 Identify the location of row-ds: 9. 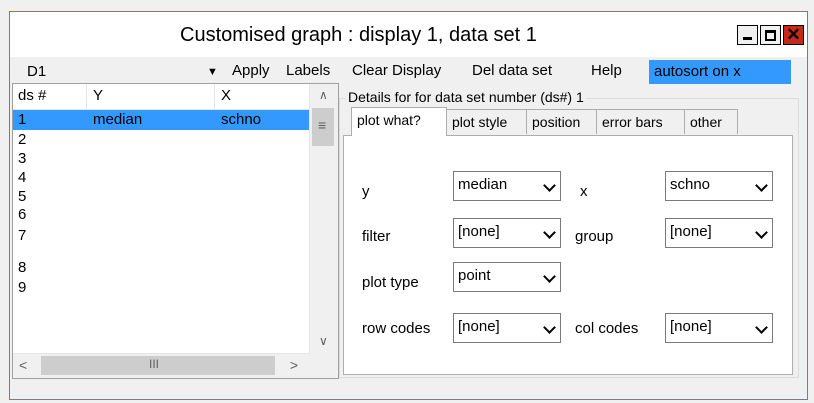
(22, 287).